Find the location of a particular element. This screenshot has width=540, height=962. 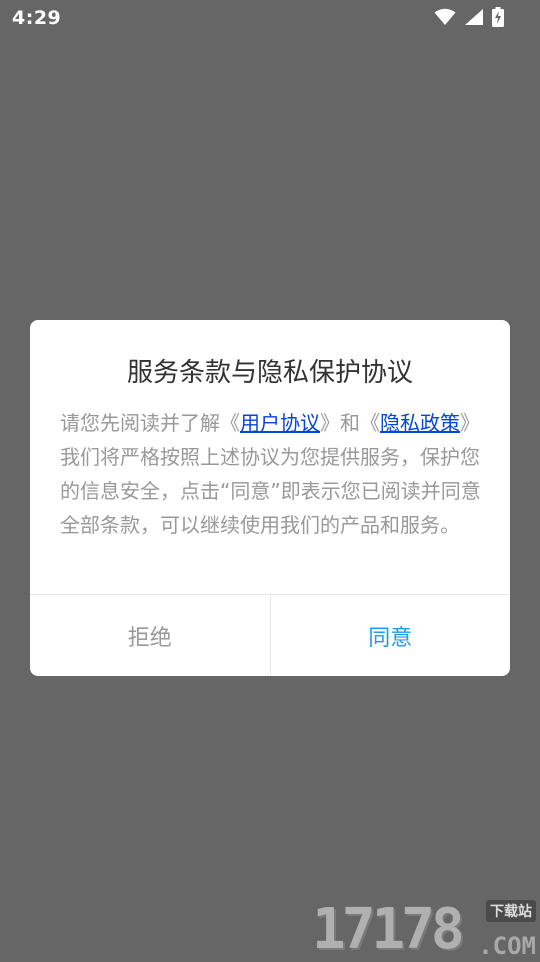

signal-icon is located at coordinates (474, 17).